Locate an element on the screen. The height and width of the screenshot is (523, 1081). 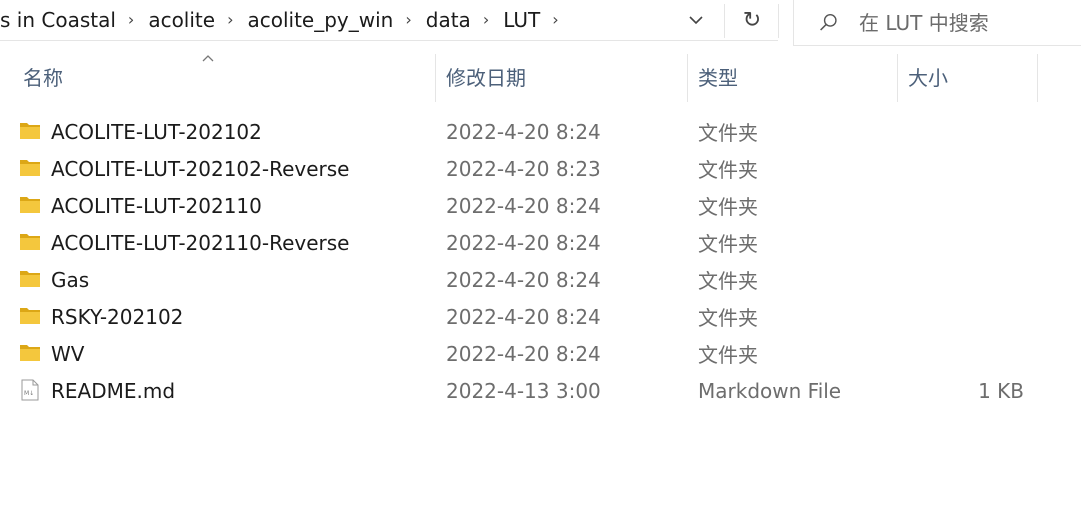
file-date: 2022-4-13 3:00 is located at coordinates (523, 390).